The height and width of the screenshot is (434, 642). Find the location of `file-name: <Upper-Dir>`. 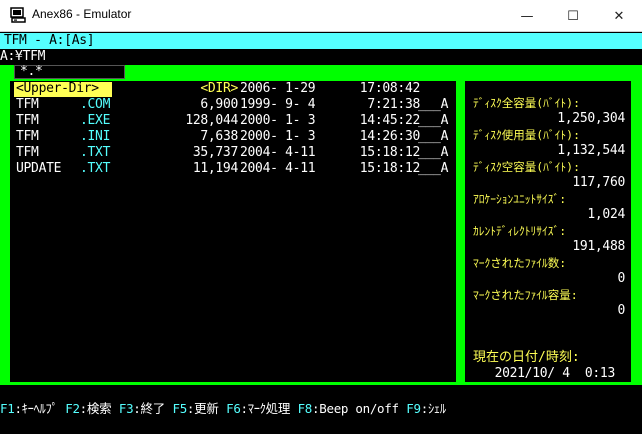

file-name: <Upper-Dir> is located at coordinates (57, 88).